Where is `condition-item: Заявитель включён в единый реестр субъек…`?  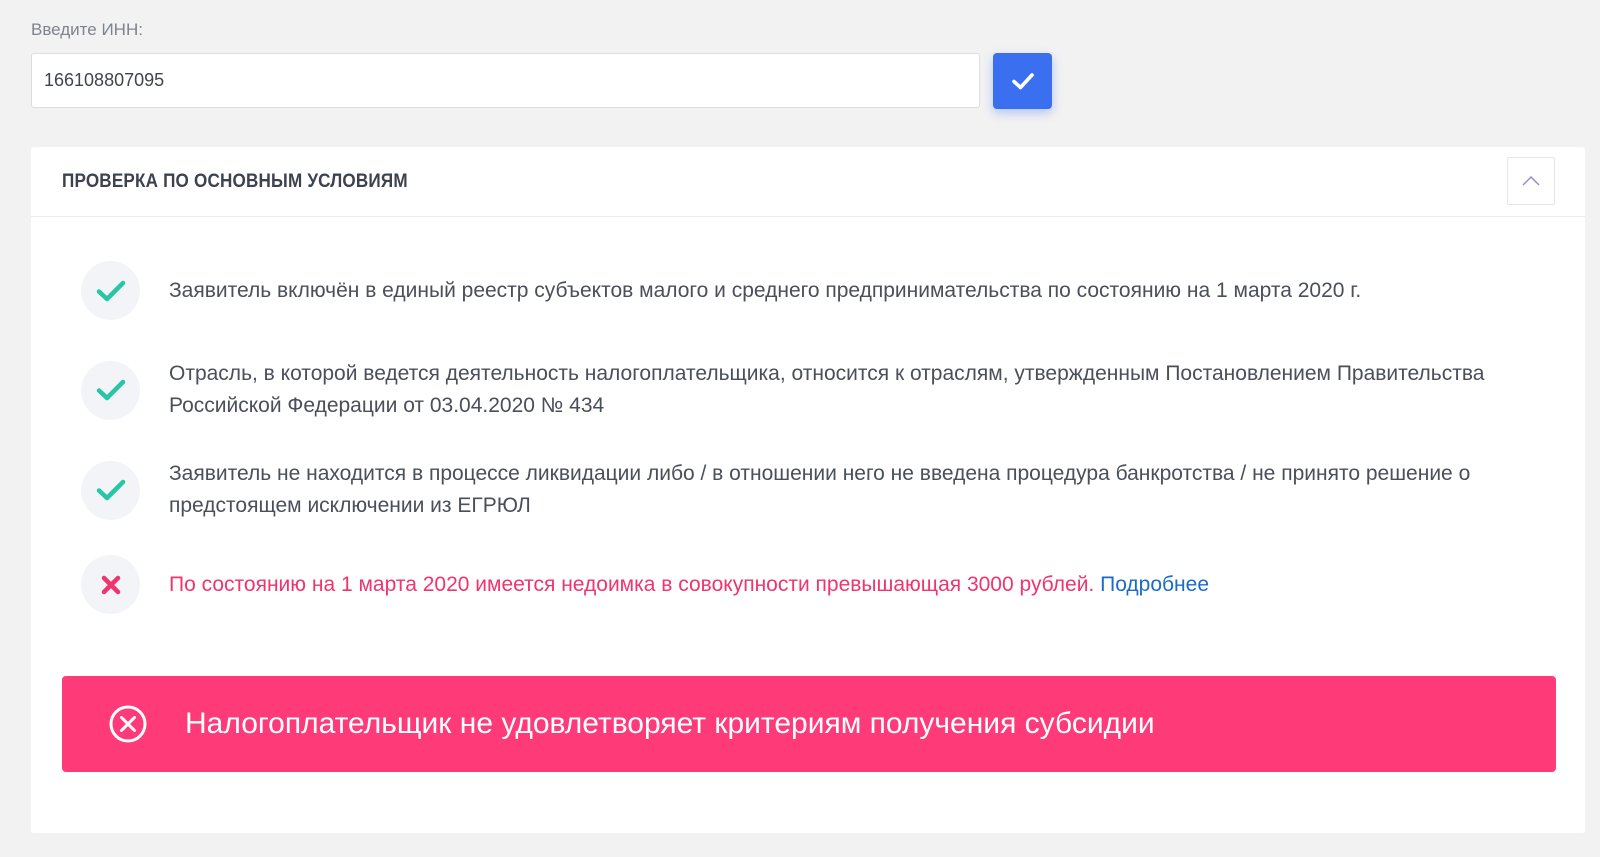 condition-item: Заявитель включён в единый реестр субъек… is located at coordinates (801, 290).